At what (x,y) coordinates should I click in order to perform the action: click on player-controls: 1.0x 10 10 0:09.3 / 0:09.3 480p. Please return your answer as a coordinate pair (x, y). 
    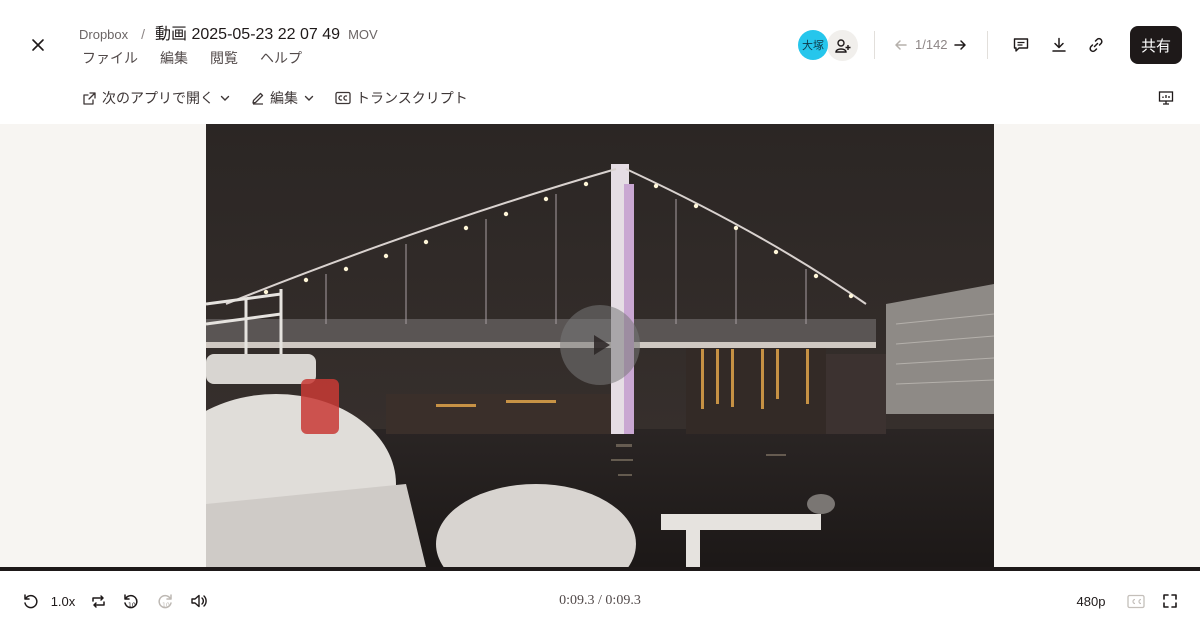
    Looking at the image, I should click on (600, 601).